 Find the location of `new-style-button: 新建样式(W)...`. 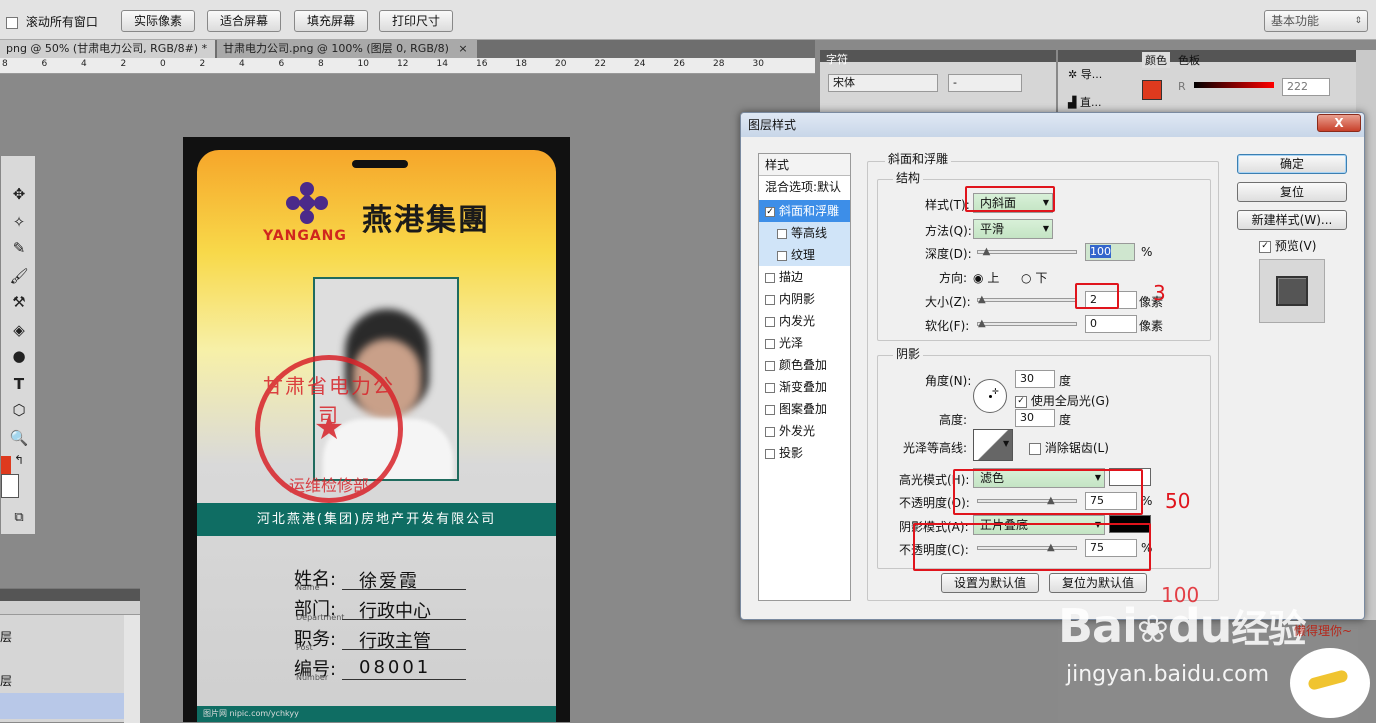

new-style-button: 新建样式(W)... is located at coordinates (1292, 220).